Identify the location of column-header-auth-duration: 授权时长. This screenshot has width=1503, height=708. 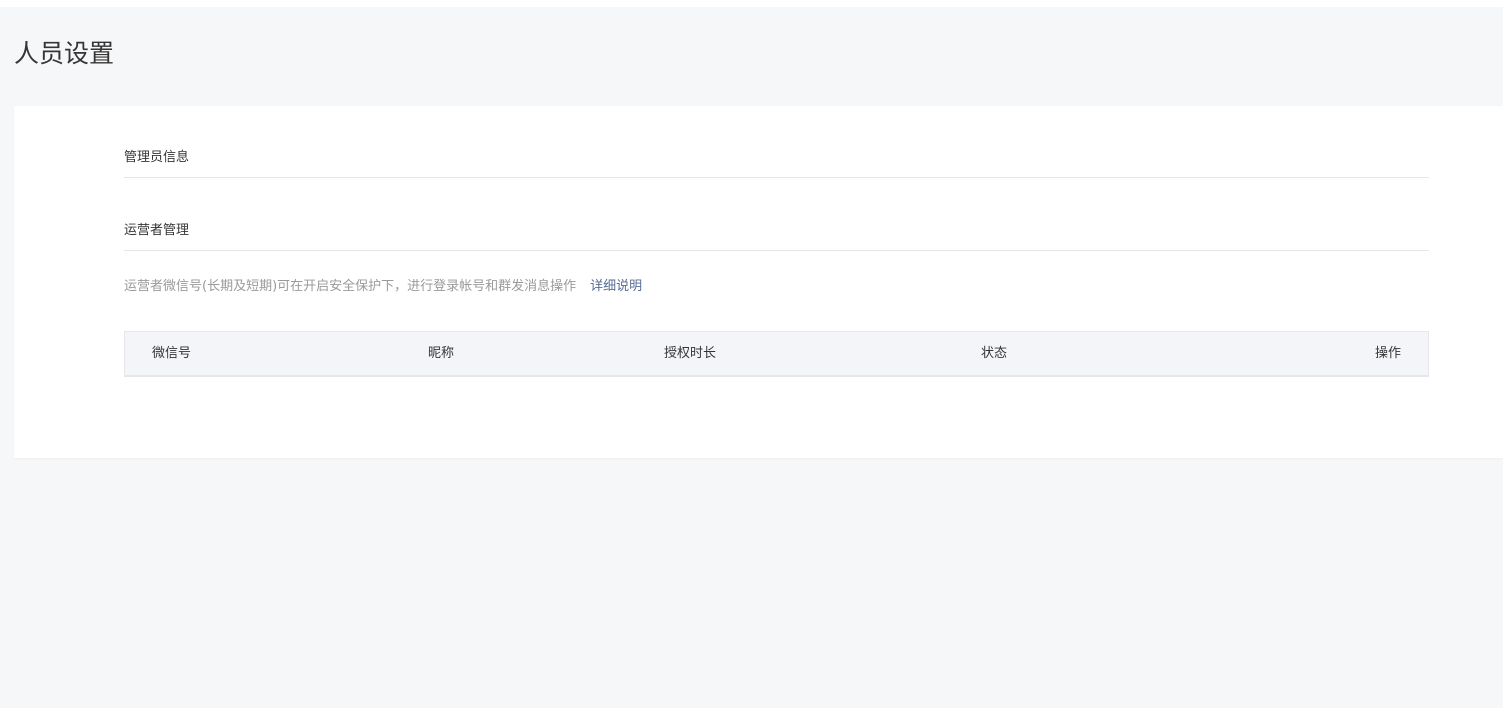
(690, 353).